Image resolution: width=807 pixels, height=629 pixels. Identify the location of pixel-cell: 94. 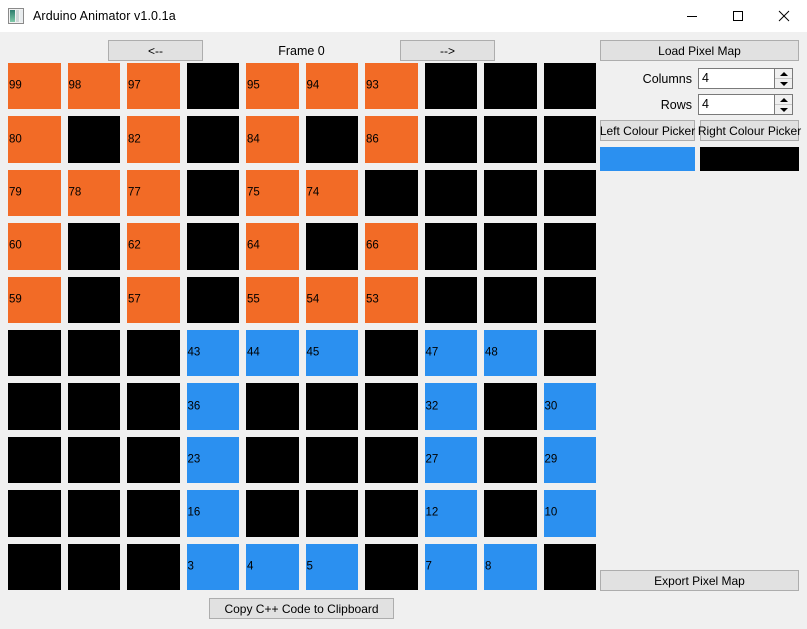
(331, 86).